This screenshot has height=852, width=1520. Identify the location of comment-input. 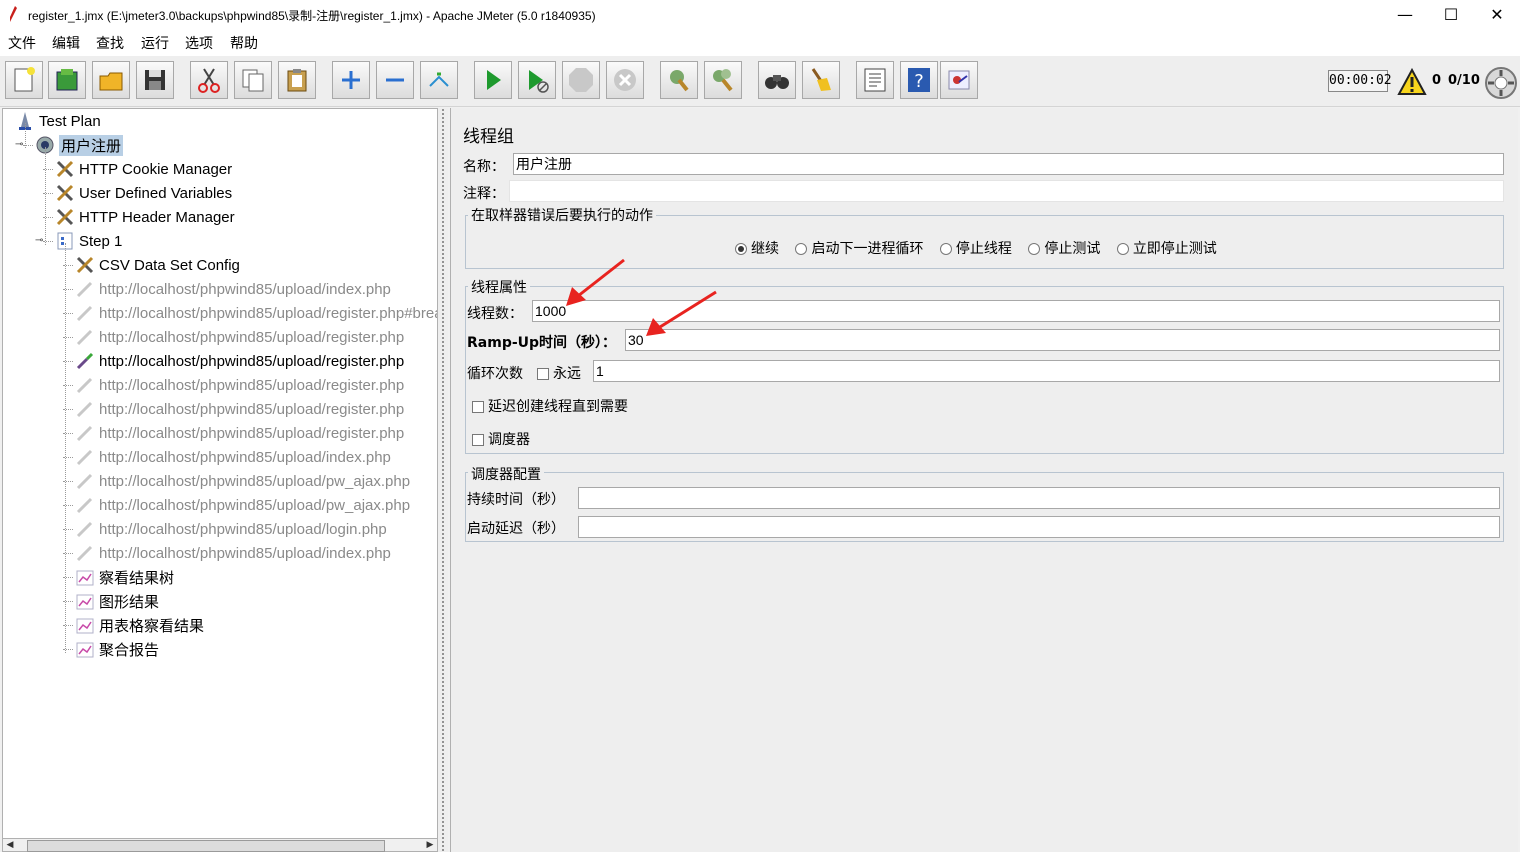
(1006, 191).